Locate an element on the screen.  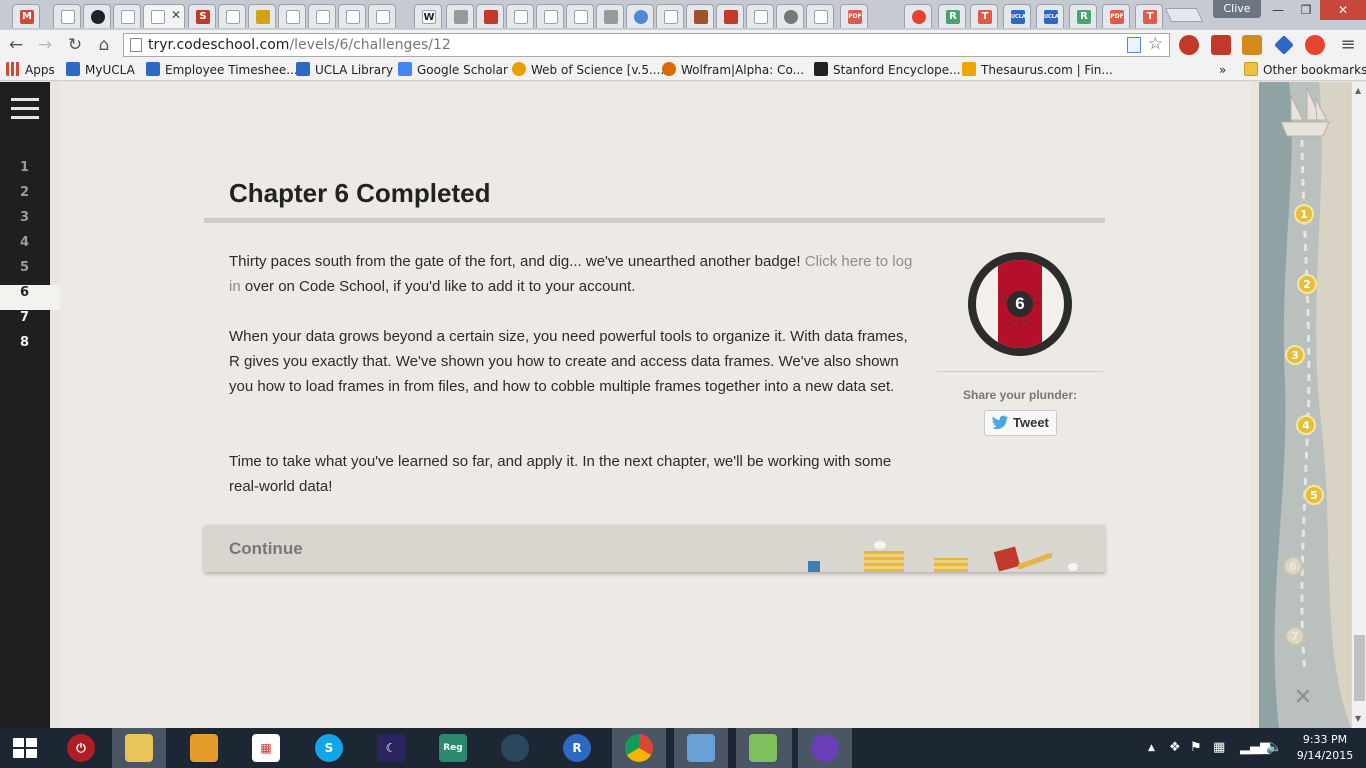
asterisk-icon is located at coordinates (1315, 45).